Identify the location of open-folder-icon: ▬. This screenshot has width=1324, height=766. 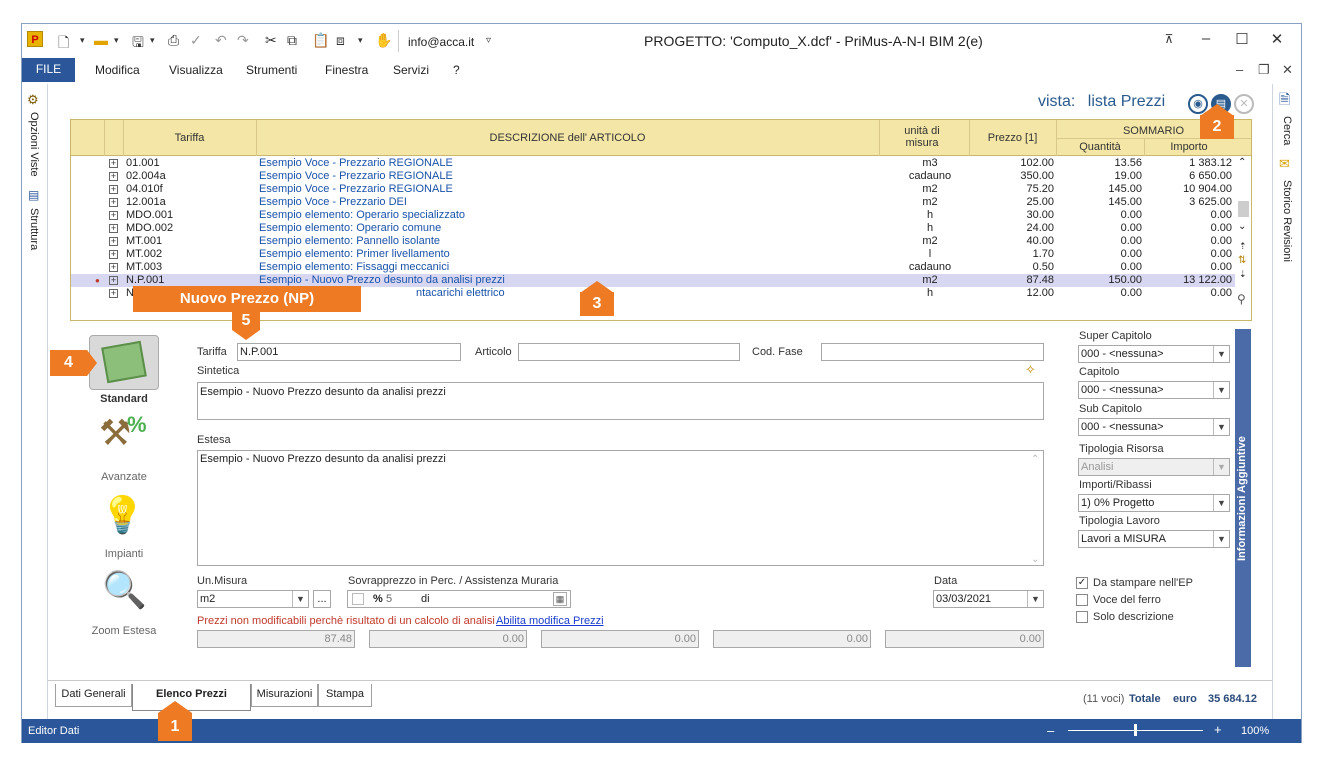
(101, 40).